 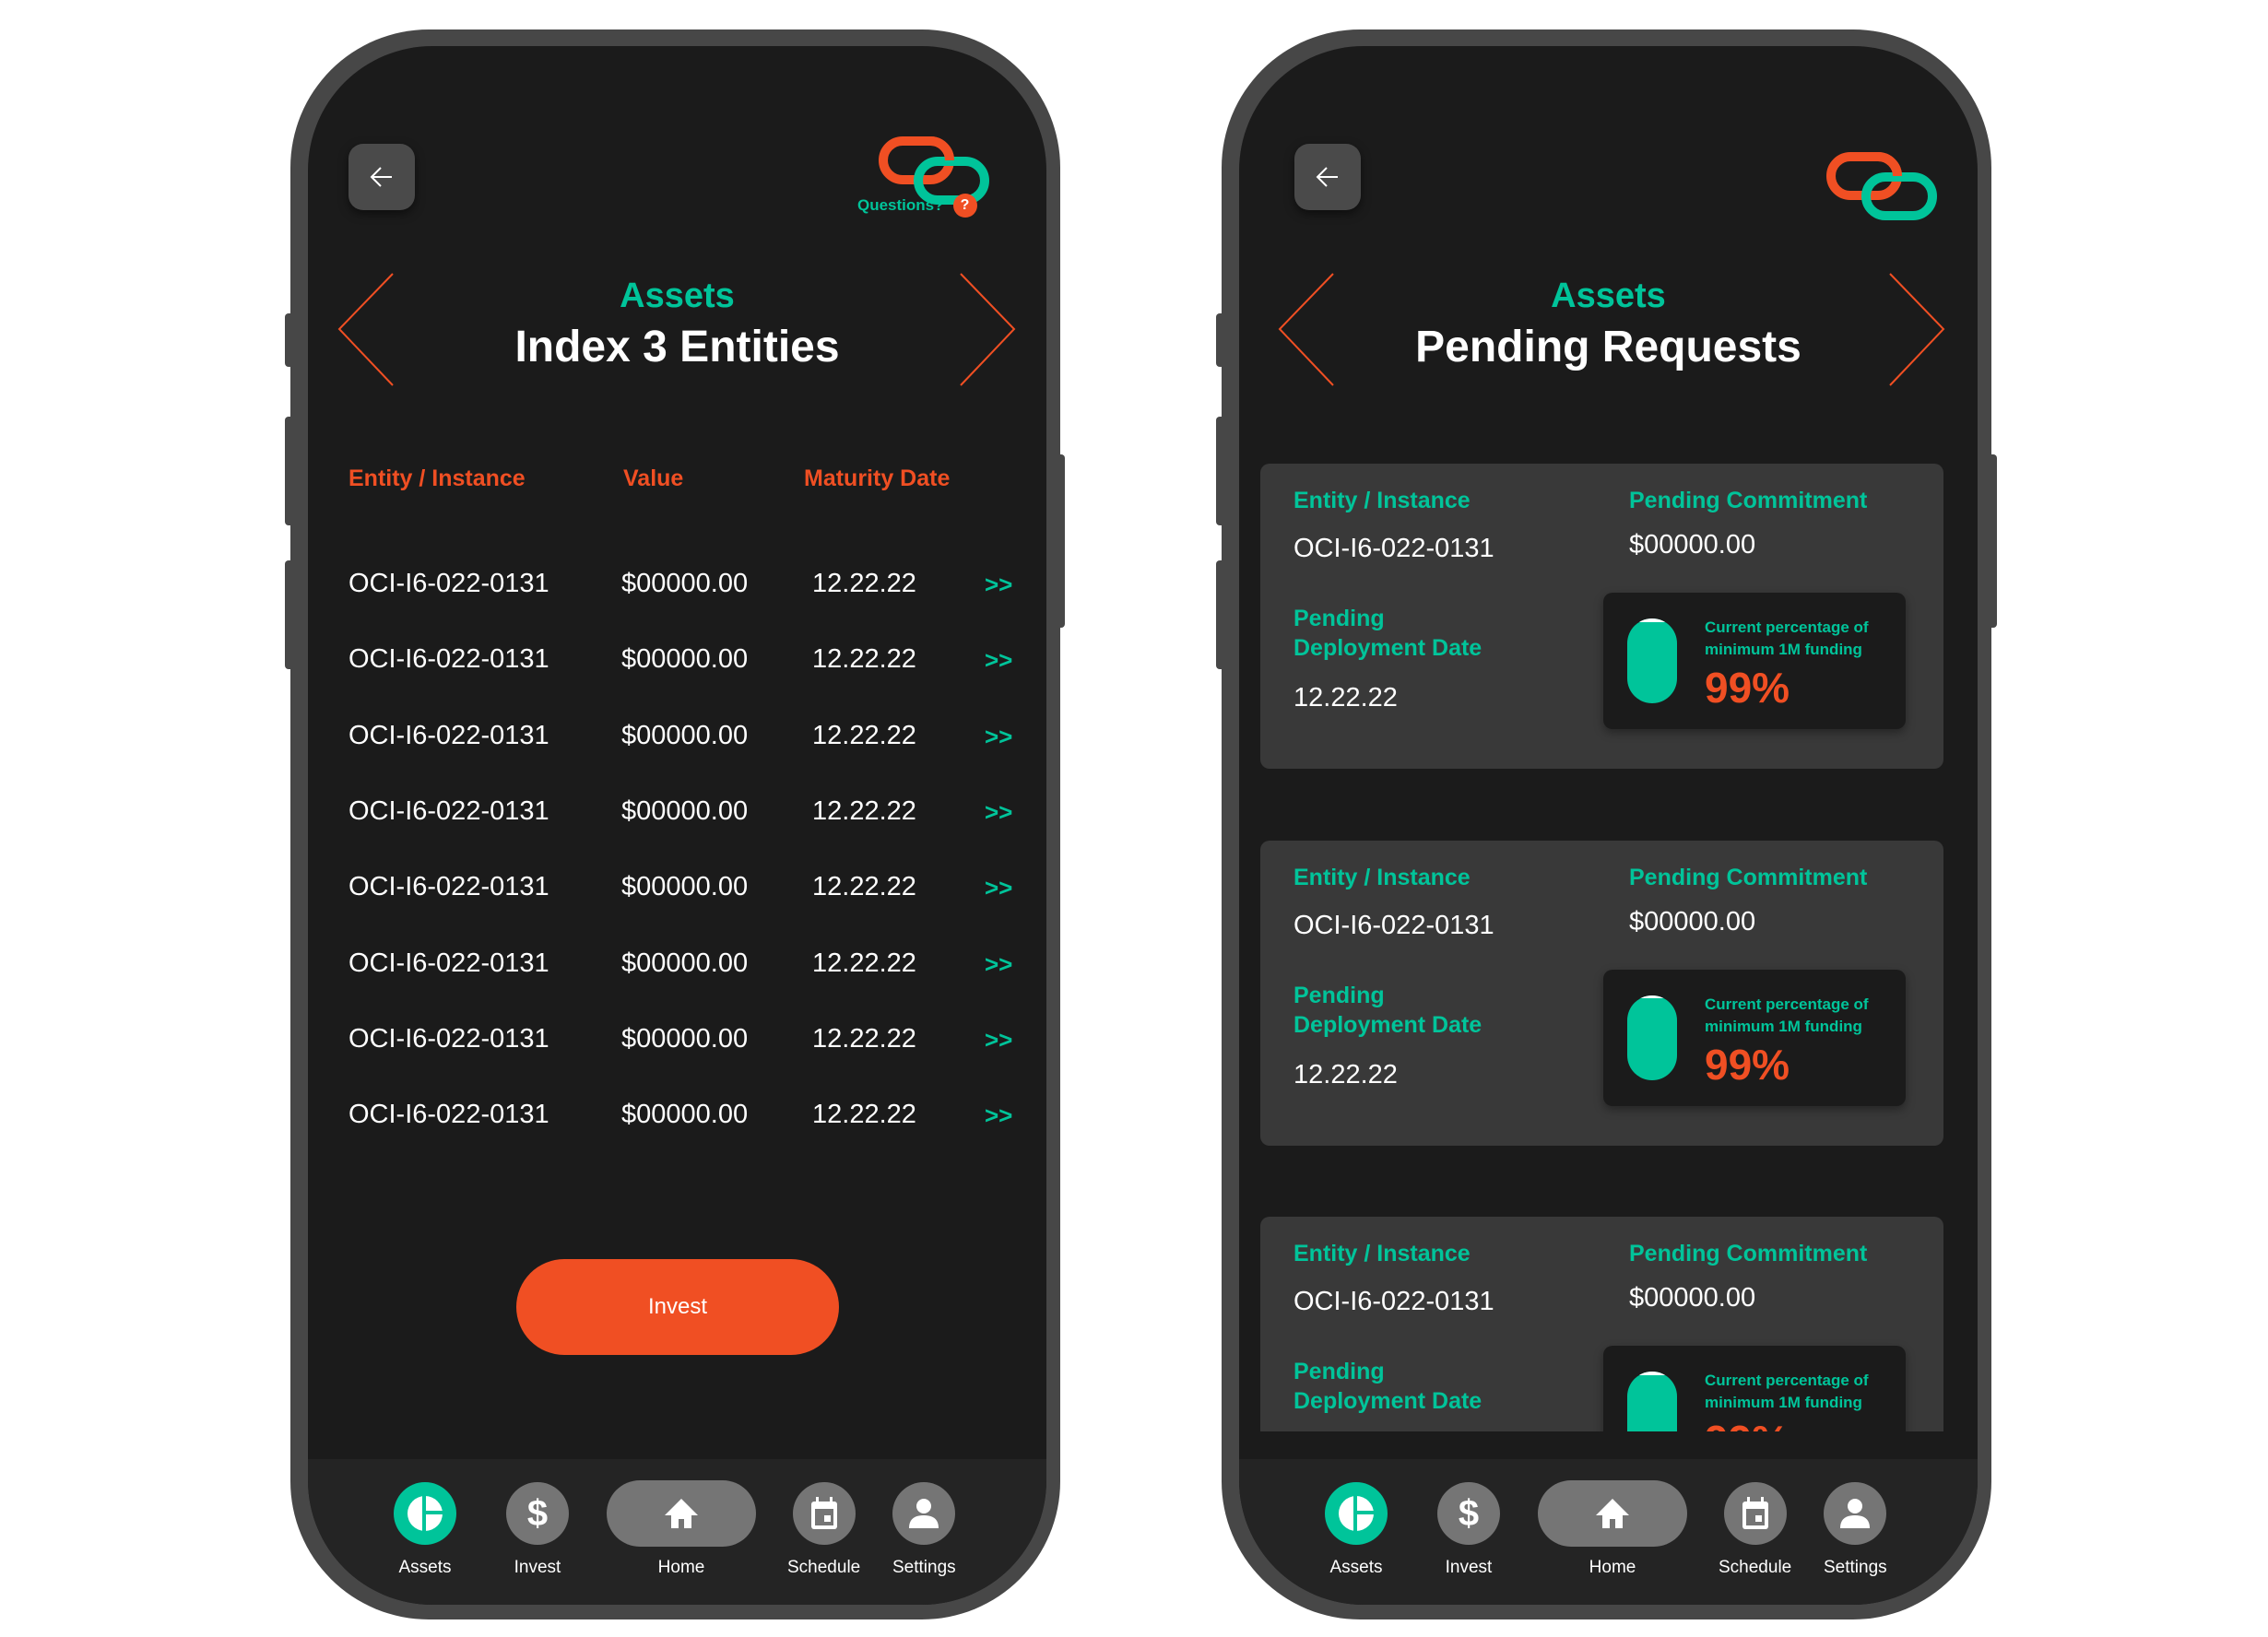 What do you see at coordinates (917, 206) in the screenshot?
I see `questions-link: Questions? ?` at bounding box center [917, 206].